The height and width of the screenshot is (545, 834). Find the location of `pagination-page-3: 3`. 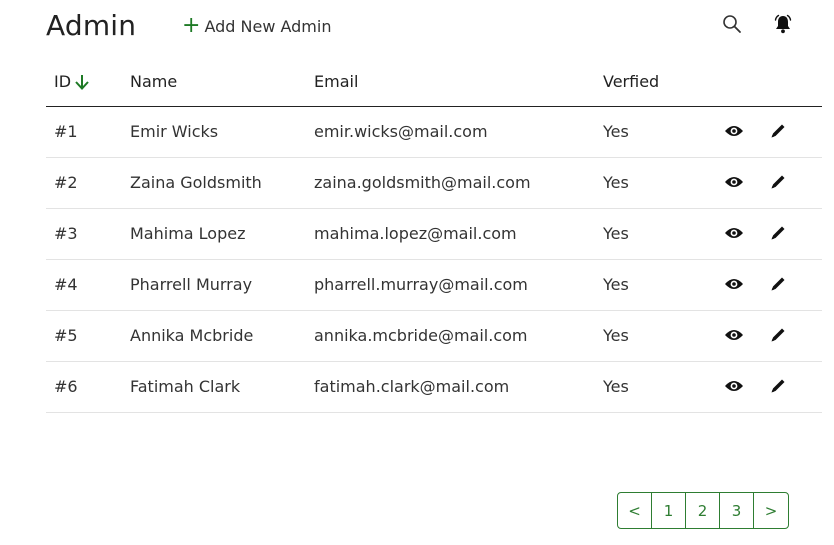

pagination-page-3: 3 is located at coordinates (737, 510).